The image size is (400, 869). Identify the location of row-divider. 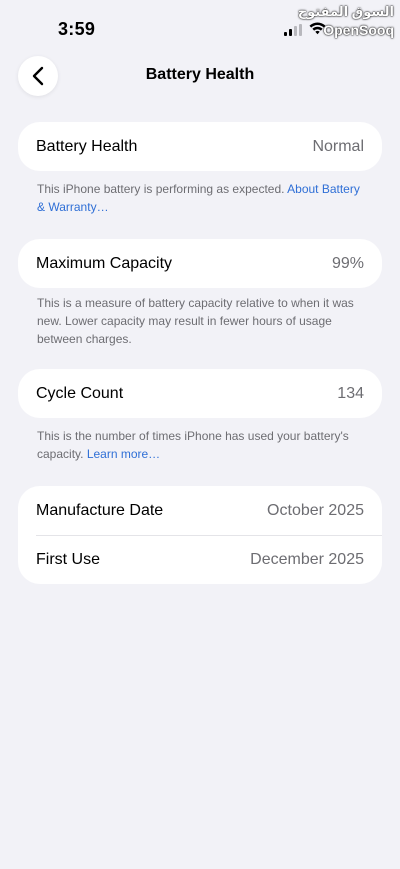
(209, 535).